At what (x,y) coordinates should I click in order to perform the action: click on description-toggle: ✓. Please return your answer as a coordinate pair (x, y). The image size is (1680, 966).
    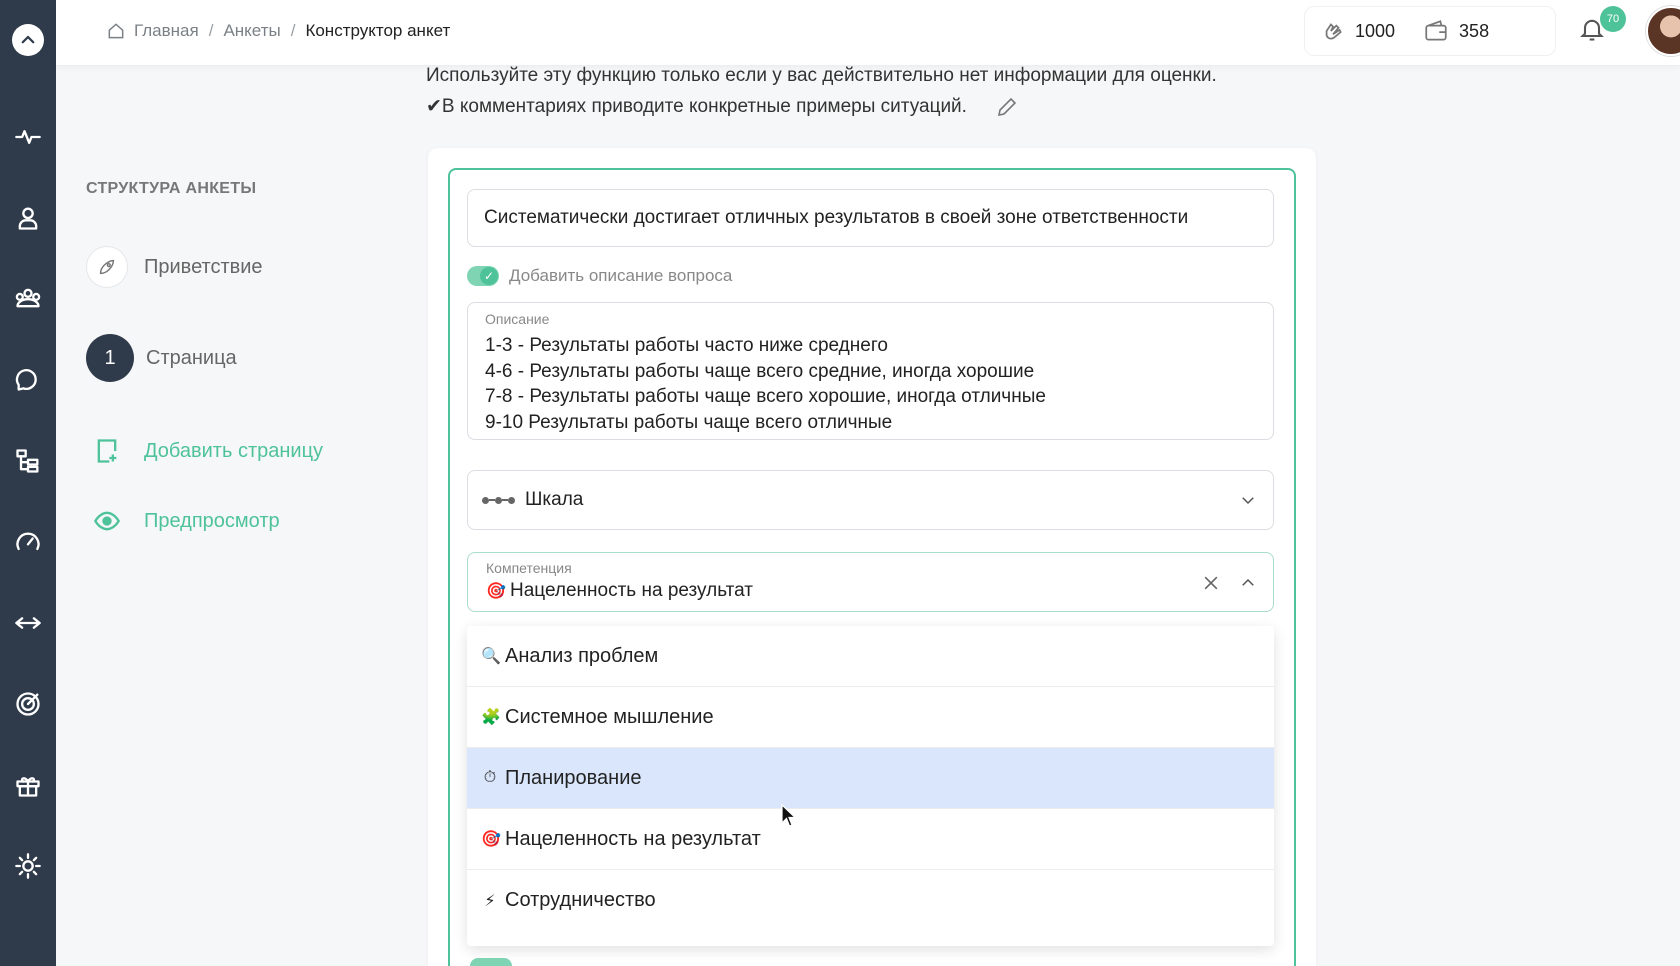
    Looking at the image, I should click on (483, 276).